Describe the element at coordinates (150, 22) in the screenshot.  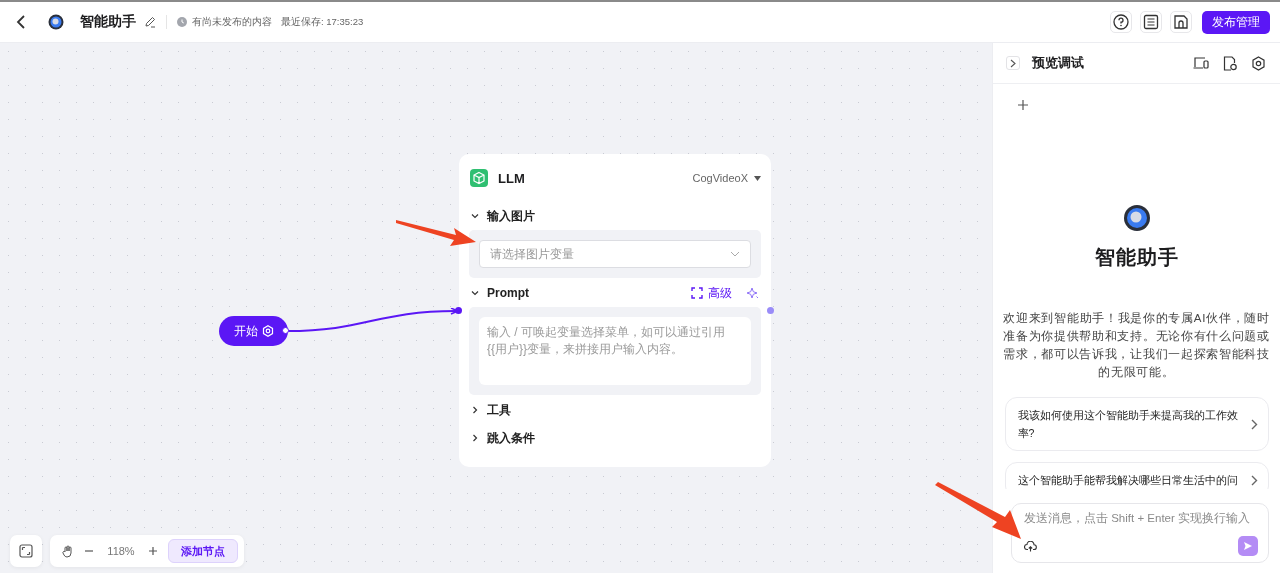
I see `edit-icon` at that location.